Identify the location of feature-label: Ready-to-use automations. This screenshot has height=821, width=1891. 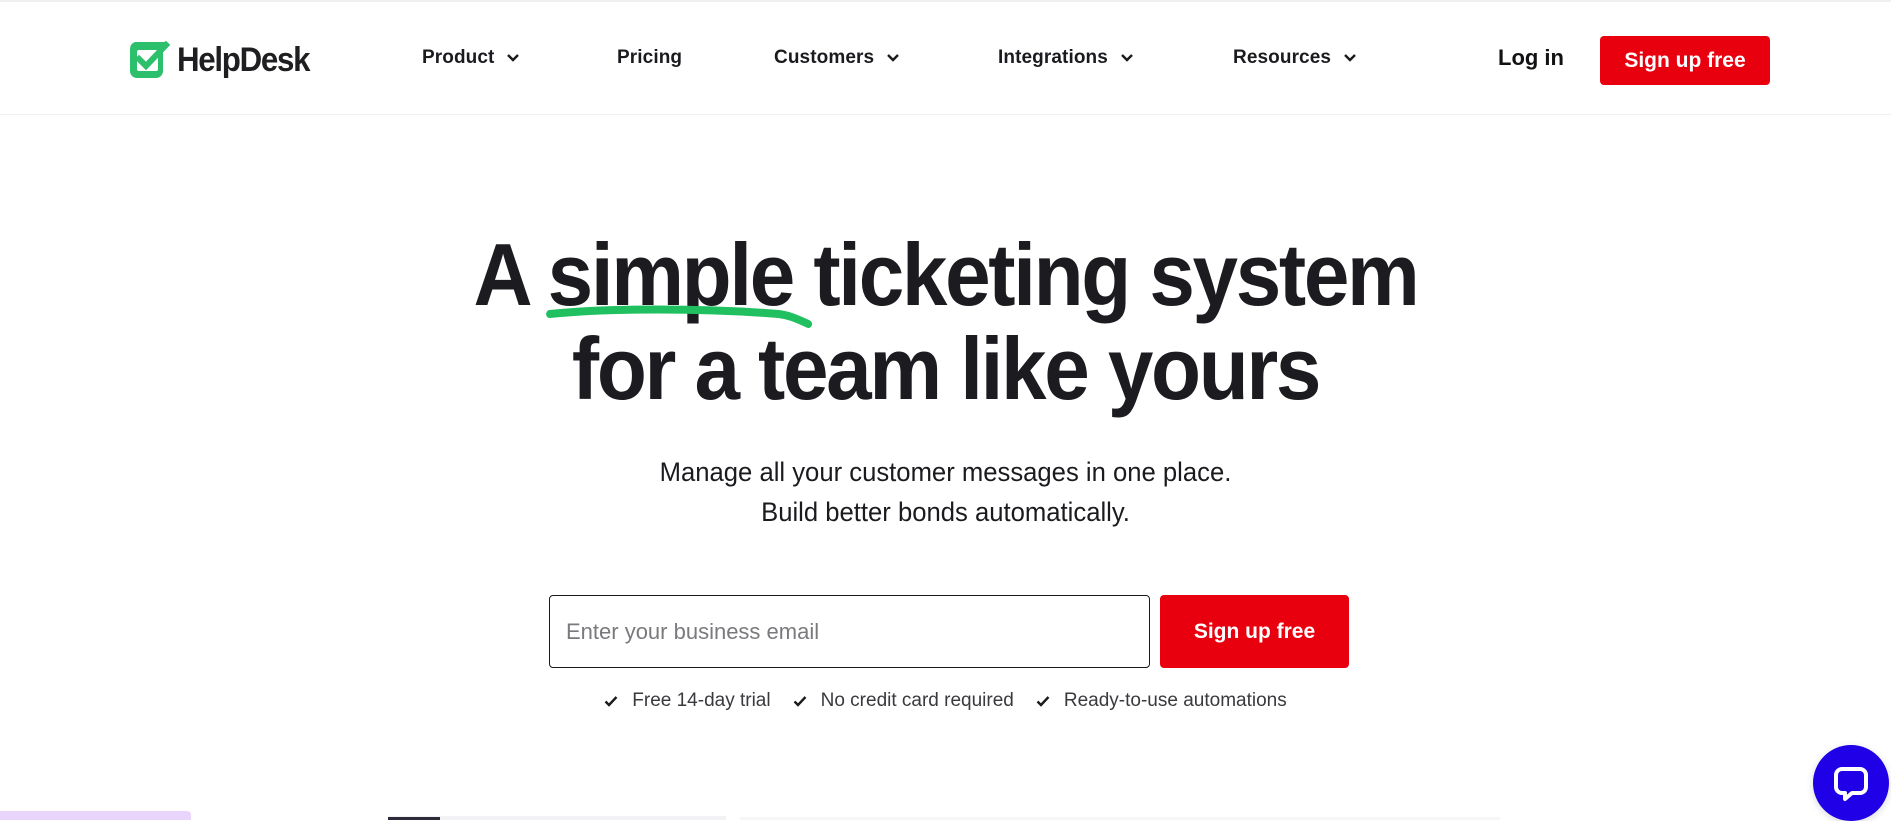
(1175, 700).